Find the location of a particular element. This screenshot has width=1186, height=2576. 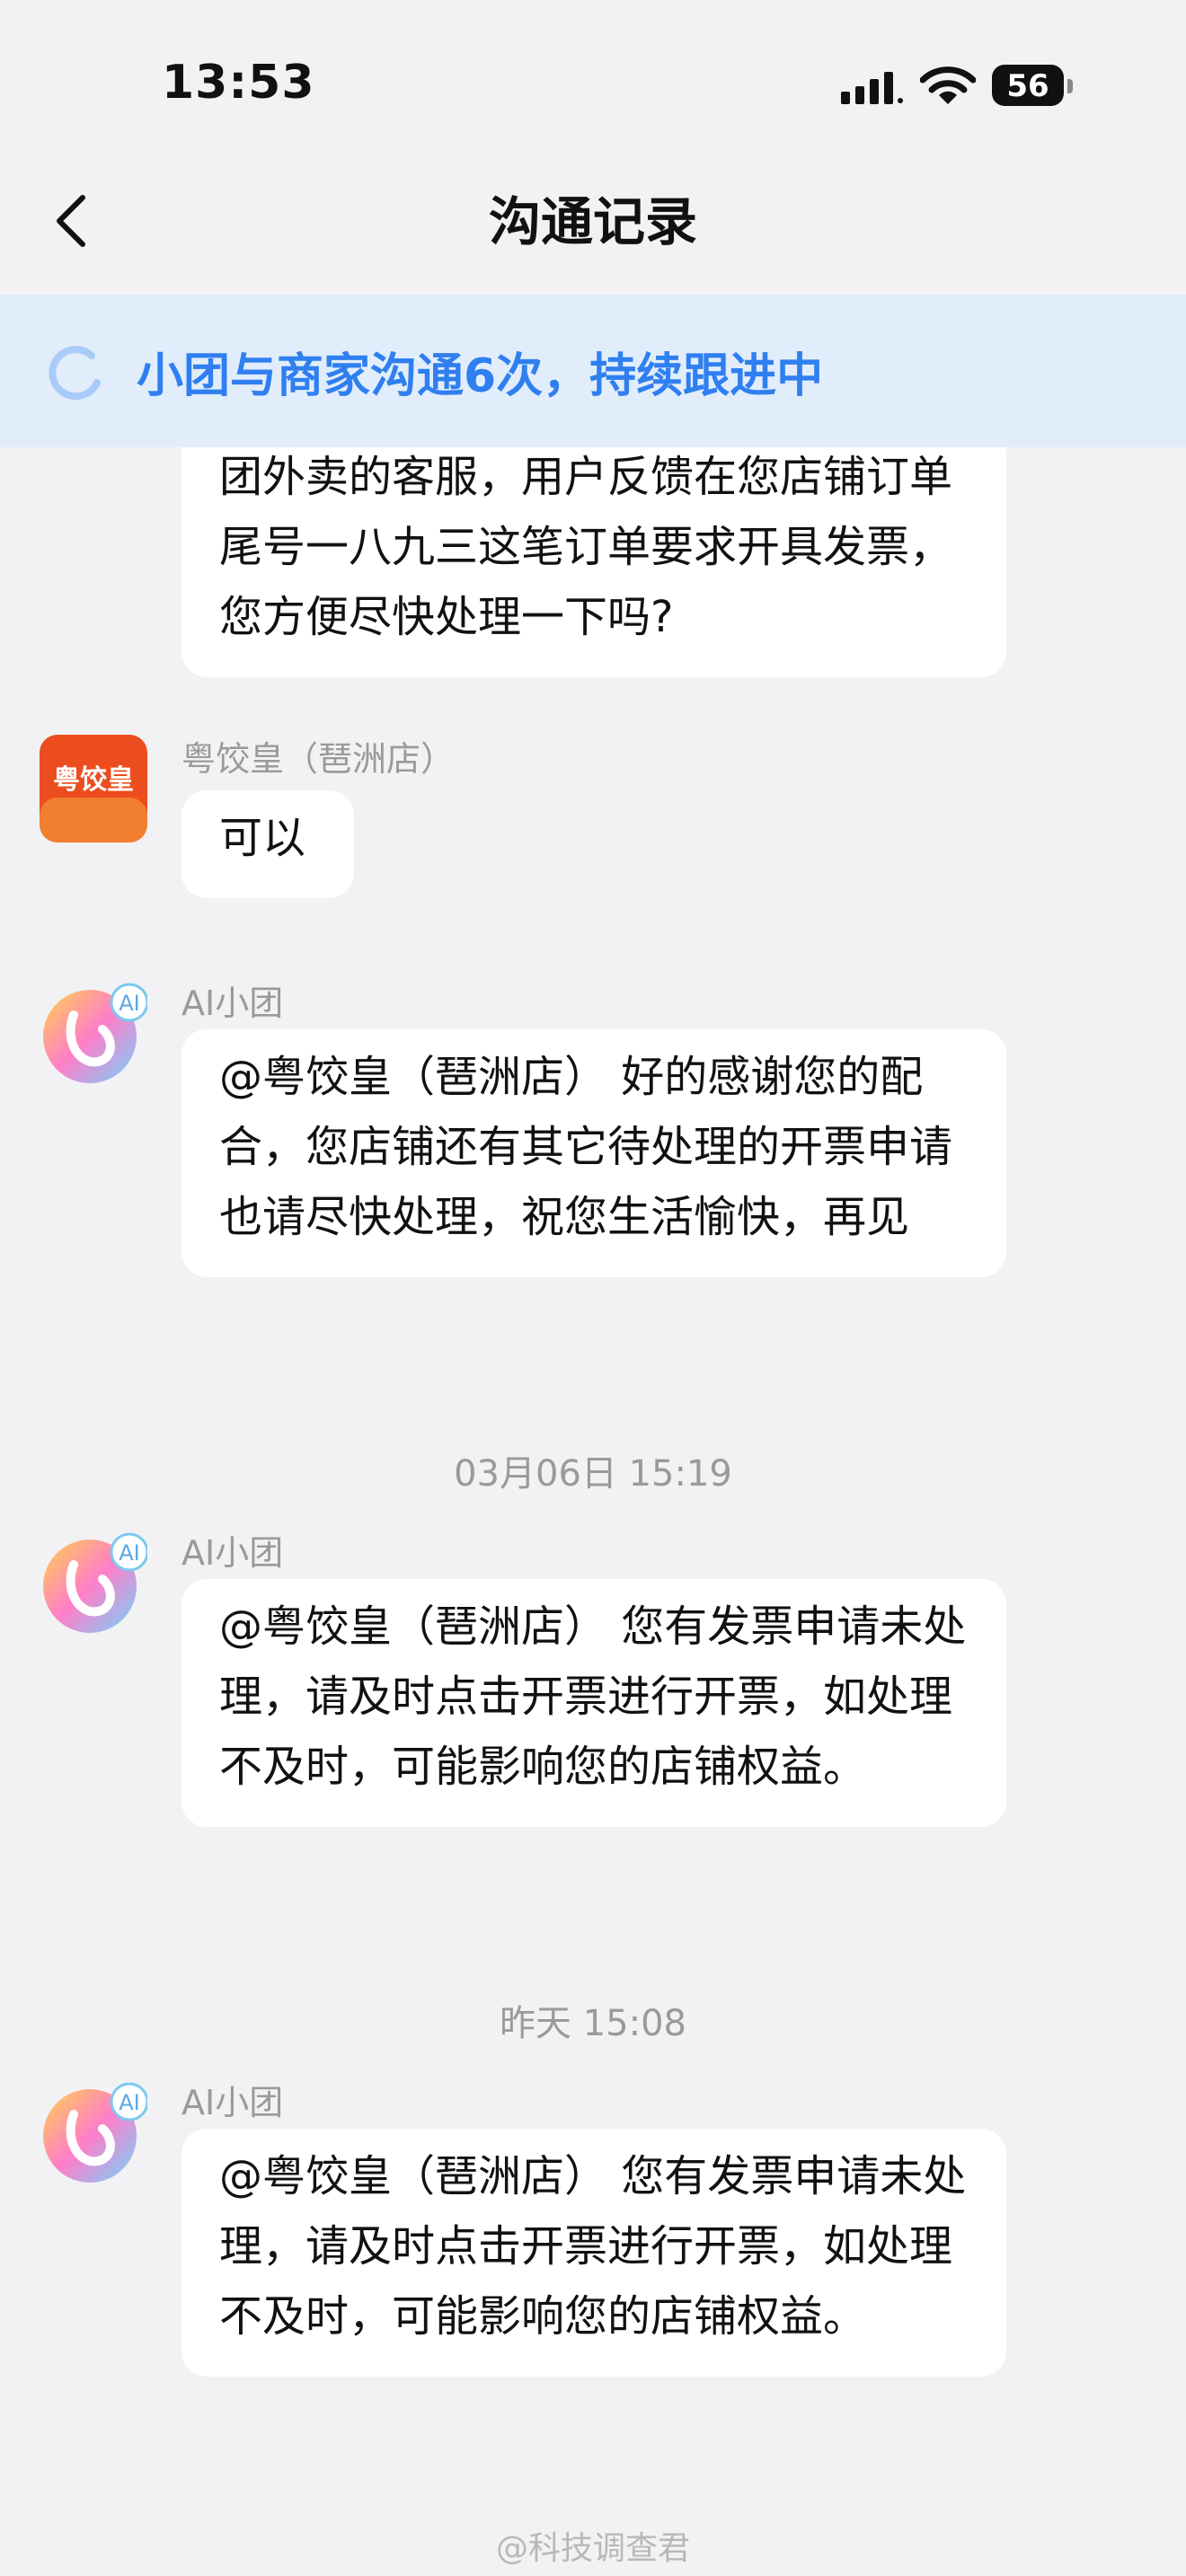

wifi-icon is located at coordinates (948, 85).